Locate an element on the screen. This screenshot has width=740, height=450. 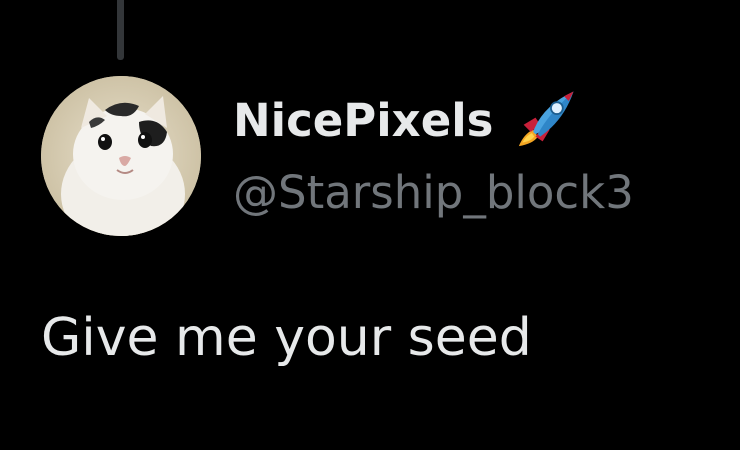
cat-avatar-image is located at coordinates (121, 156).